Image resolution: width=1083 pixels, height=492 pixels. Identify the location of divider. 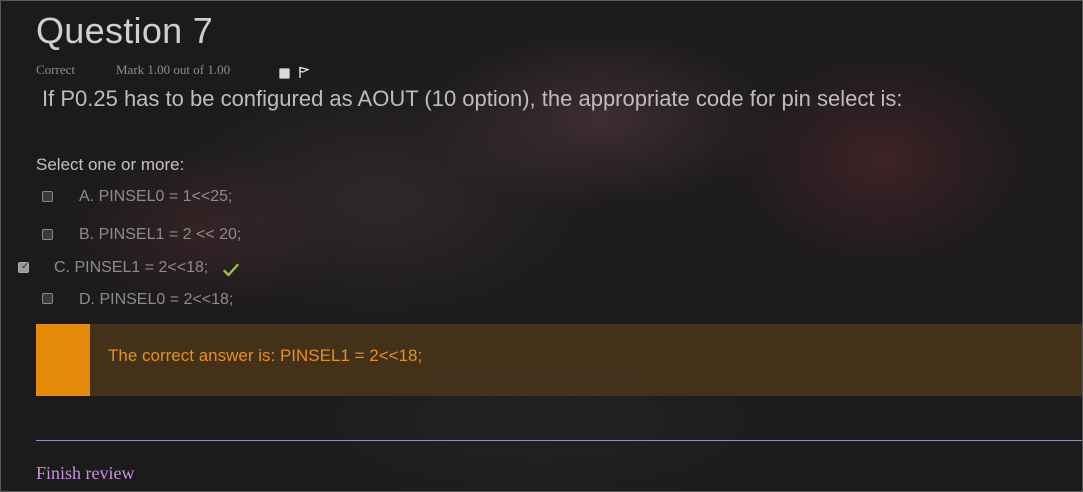
(559, 440).